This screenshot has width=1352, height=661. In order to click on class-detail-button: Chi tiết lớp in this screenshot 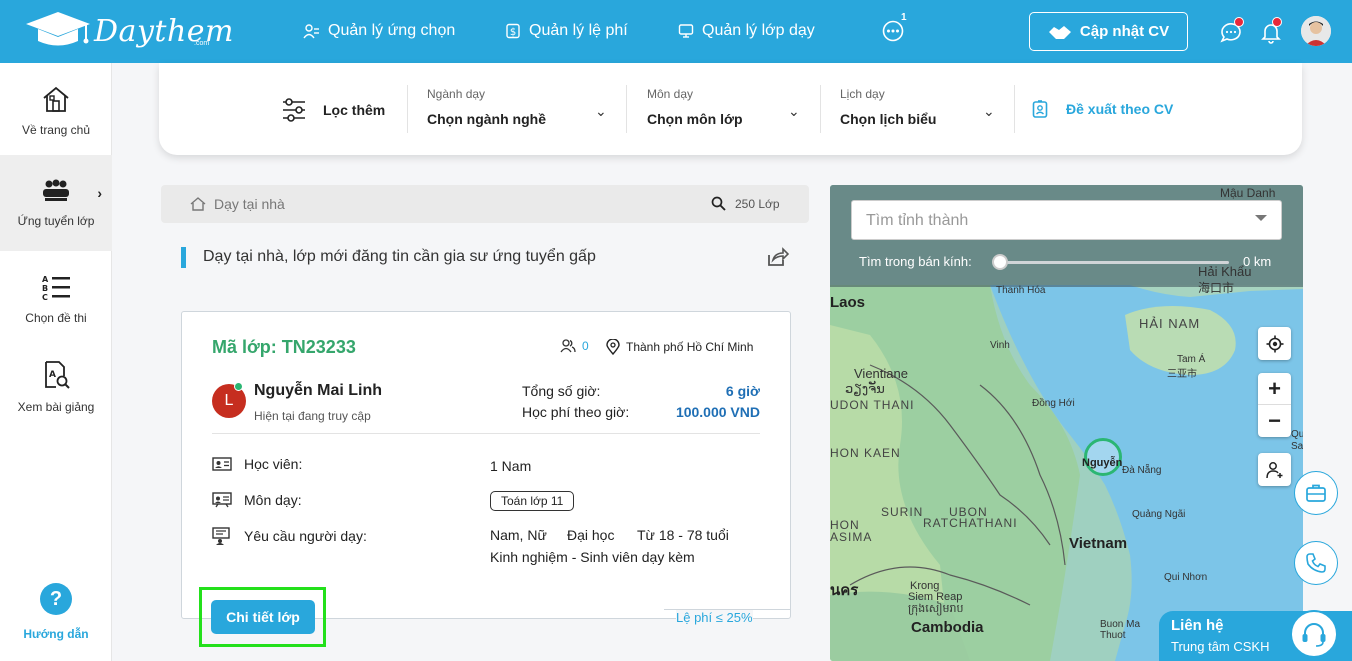, I will do `click(263, 617)`.